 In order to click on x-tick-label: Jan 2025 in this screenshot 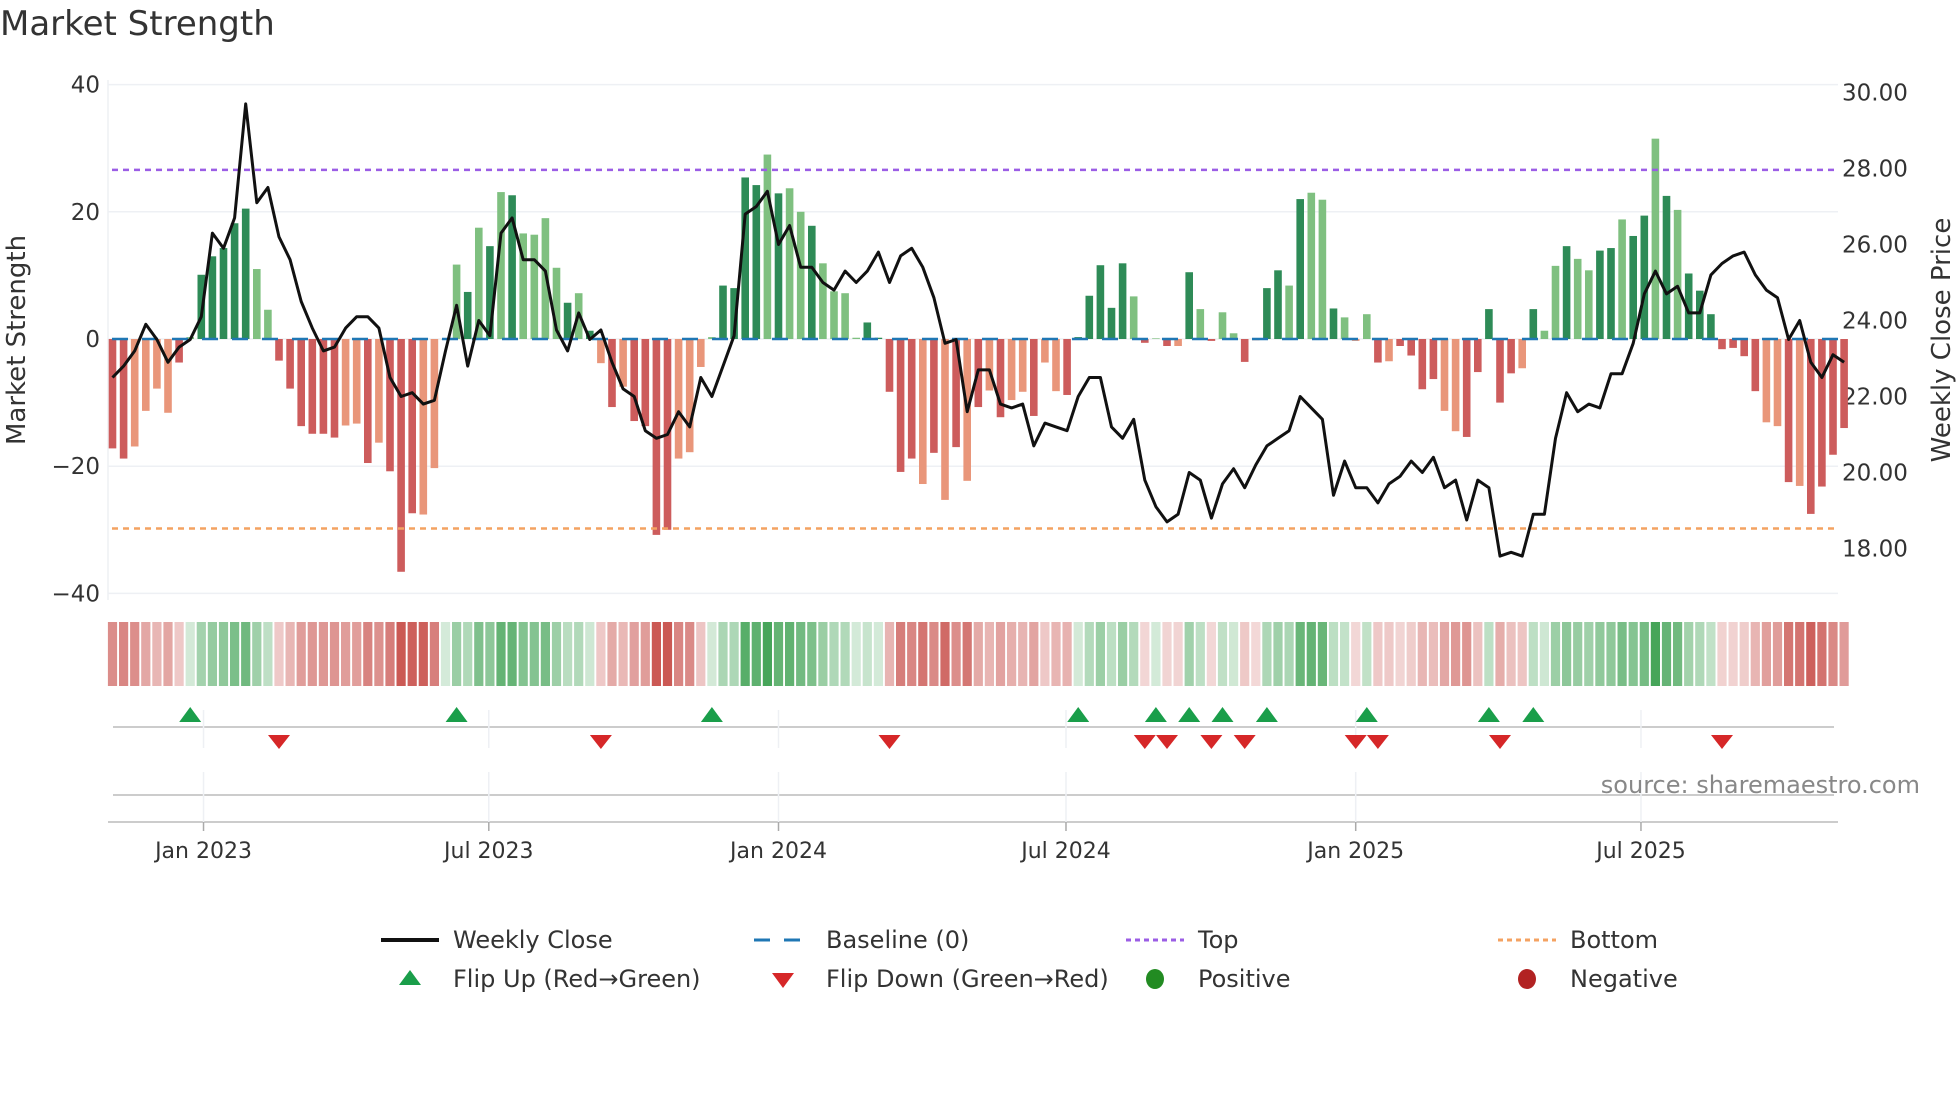, I will do `click(1354, 851)`.